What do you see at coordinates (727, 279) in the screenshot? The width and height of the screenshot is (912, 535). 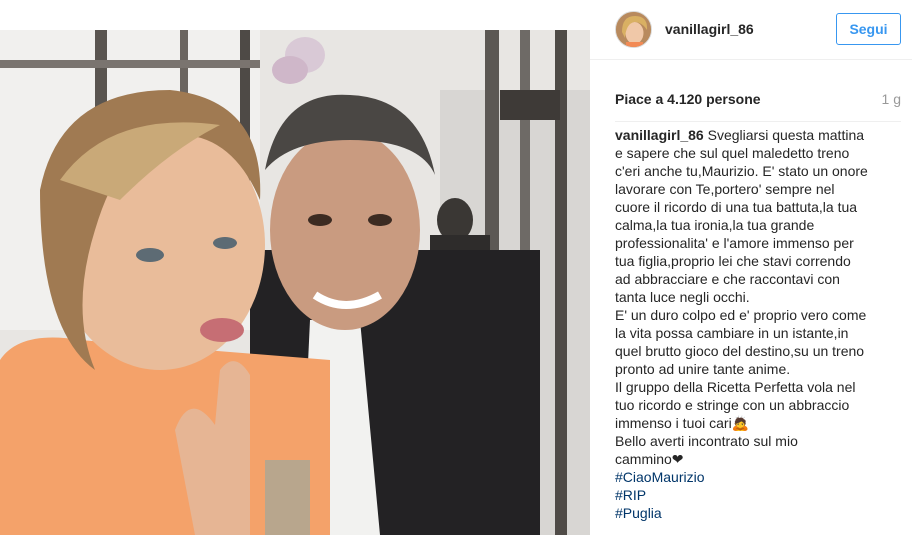 I see `caption-line: ad abbracciare e che raccontavi con` at bounding box center [727, 279].